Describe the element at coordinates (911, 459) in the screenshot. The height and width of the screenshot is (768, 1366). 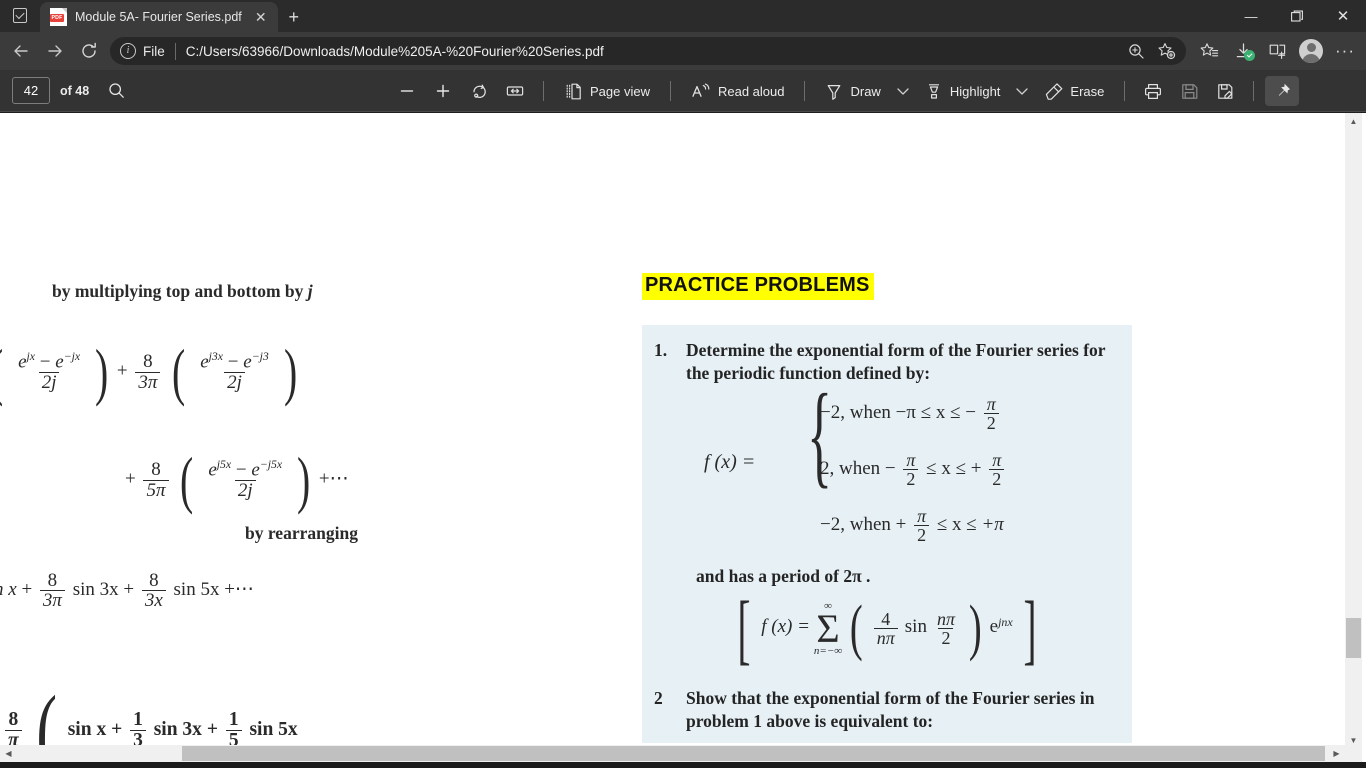
I see `row2-lower-num: π` at that location.